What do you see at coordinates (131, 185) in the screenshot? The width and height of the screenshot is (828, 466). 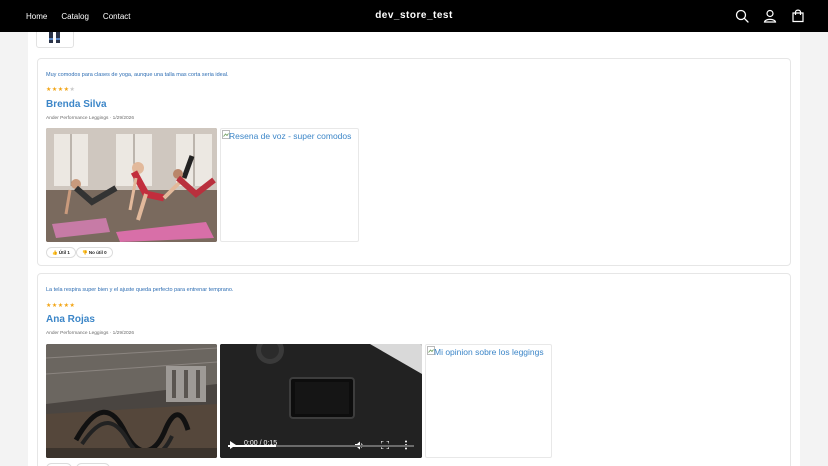 I see `yoga-class-photo` at bounding box center [131, 185].